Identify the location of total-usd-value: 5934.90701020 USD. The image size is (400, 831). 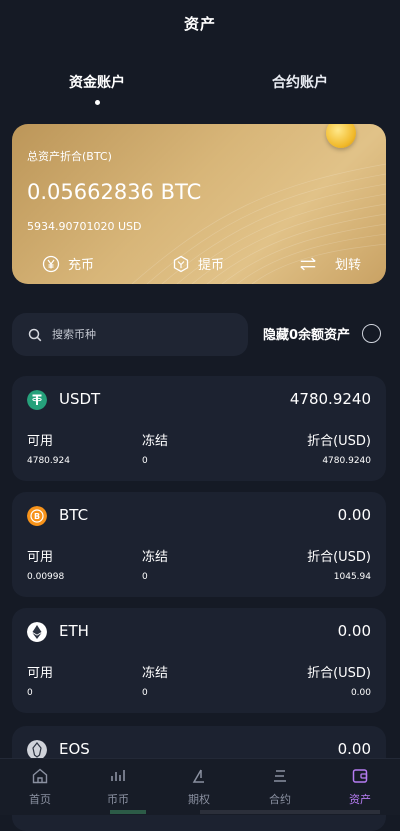
(84, 226).